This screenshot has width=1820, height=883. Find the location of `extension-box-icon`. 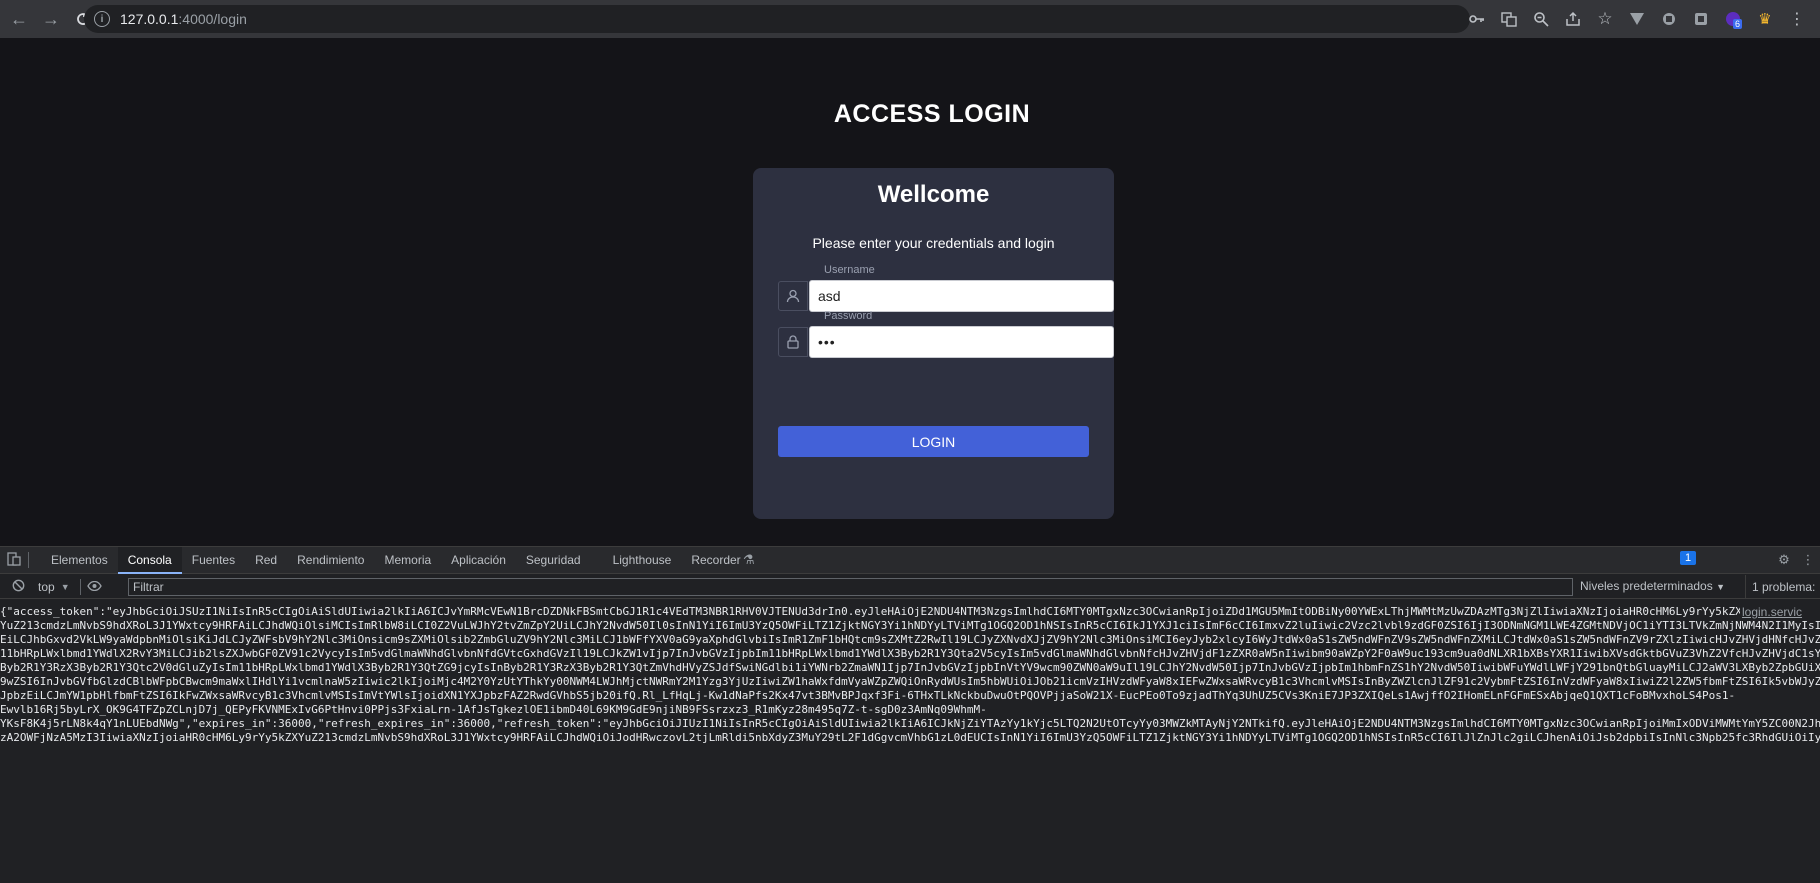

extension-box-icon is located at coordinates (1701, 19).